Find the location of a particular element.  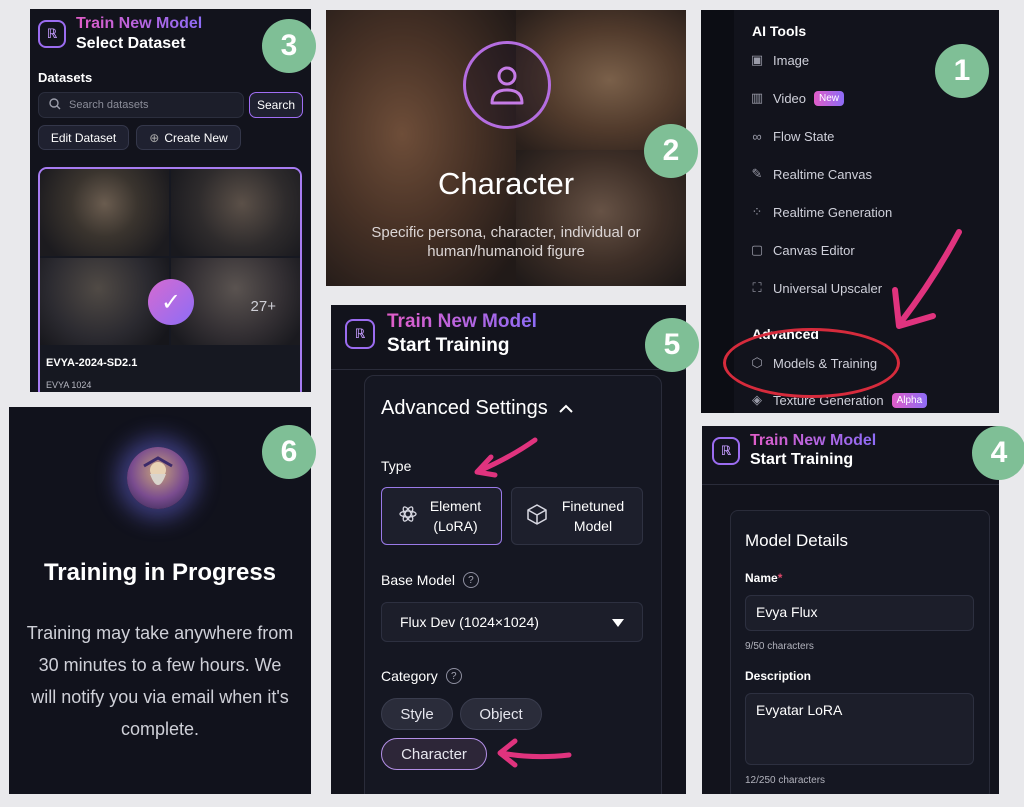

type-label: Type is located at coordinates (396, 466).